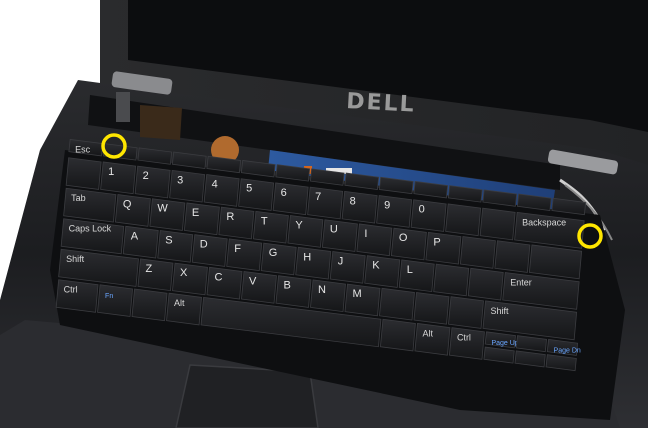 The width and height of the screenshot is (648, 428). What do you see at coordinates (190, 279) in the screenshot?
I see `key-x` at bounding box center [190, 279].